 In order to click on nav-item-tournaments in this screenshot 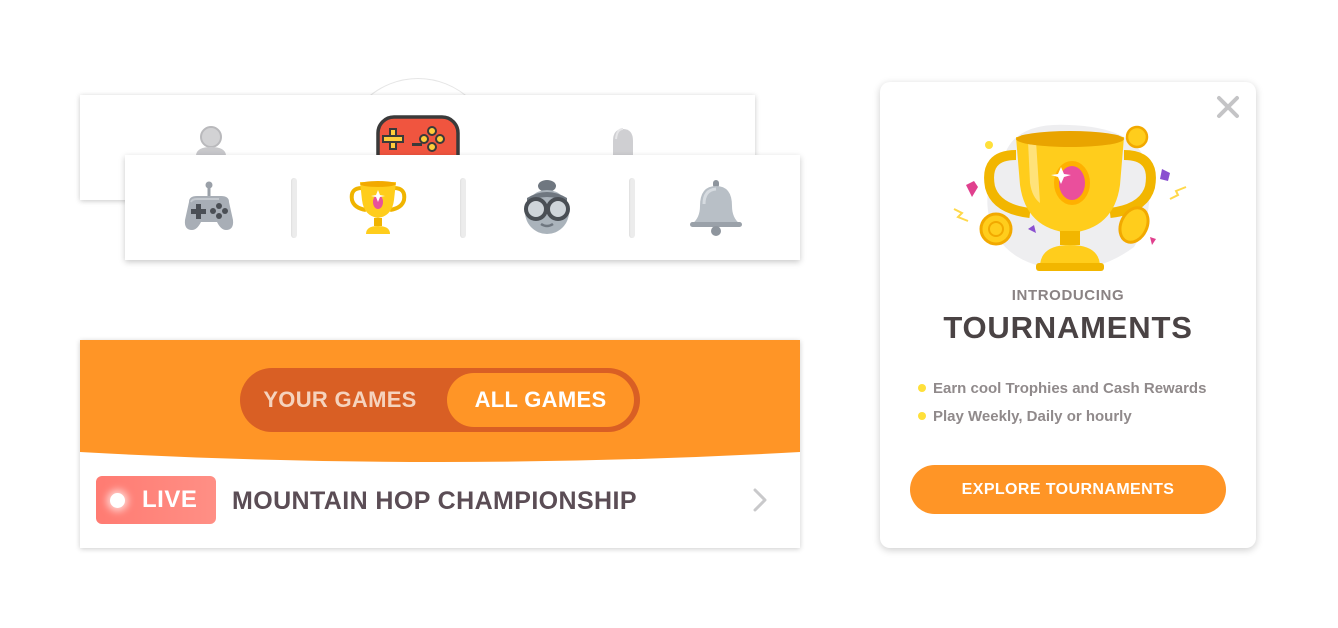, I will do `click(378, 207)`.